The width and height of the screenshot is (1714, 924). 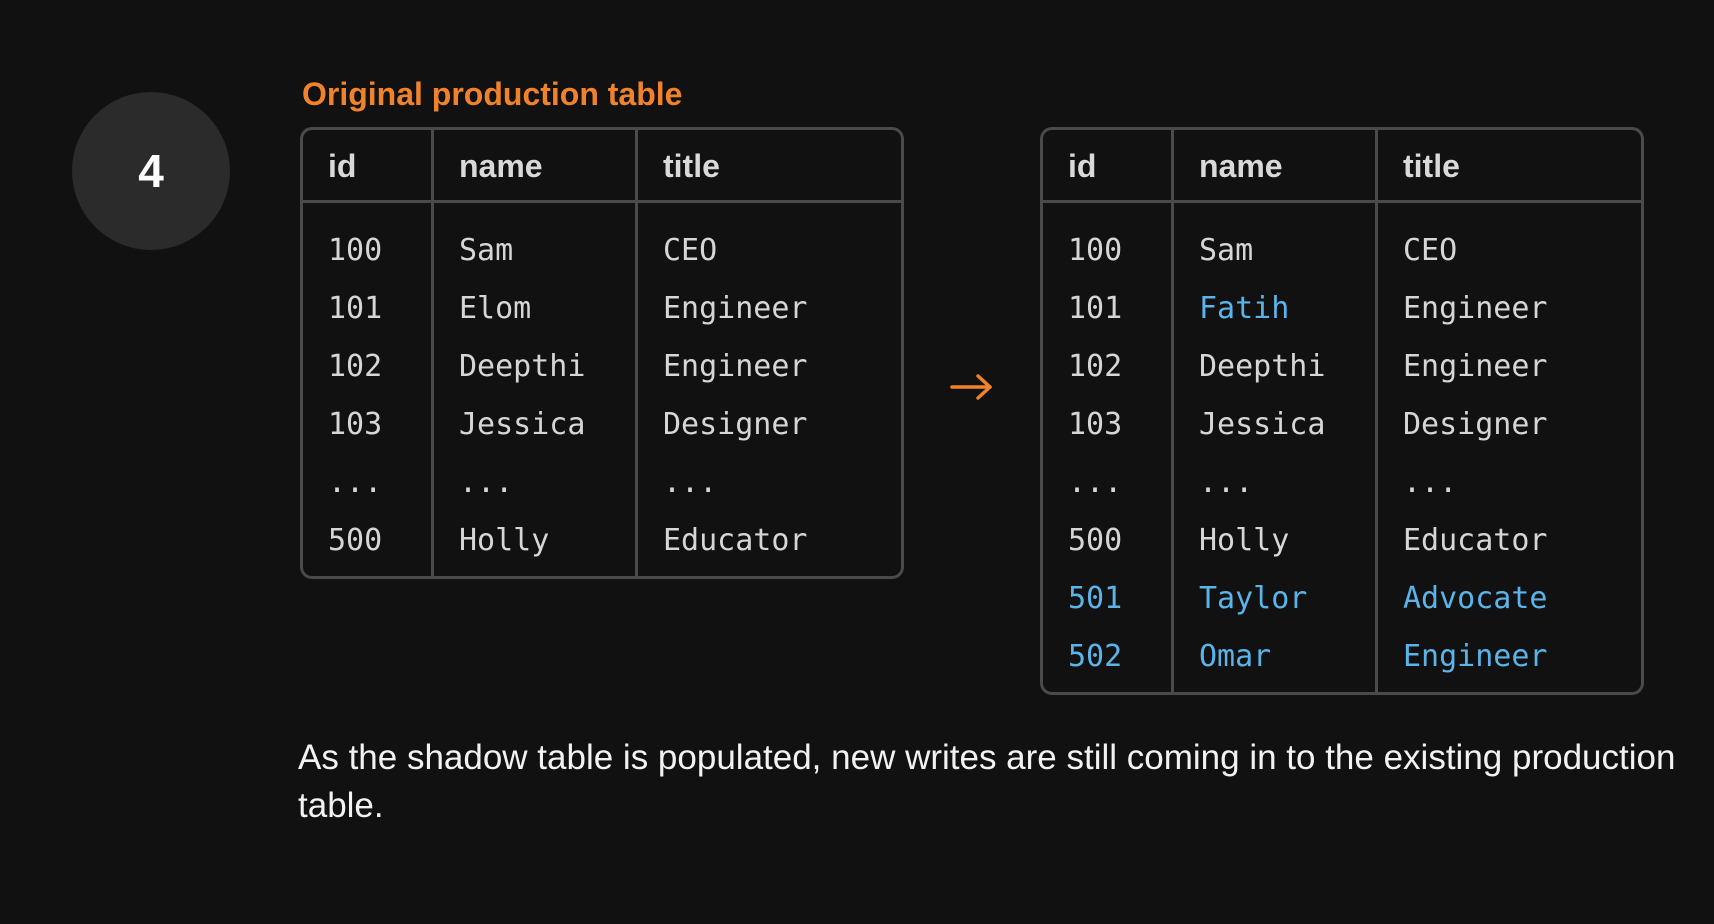 What do you see at coordinates (1244, 308) in the screenshot?
I see `table-cell-name: Fatih` at bounding box center [1244, 308].